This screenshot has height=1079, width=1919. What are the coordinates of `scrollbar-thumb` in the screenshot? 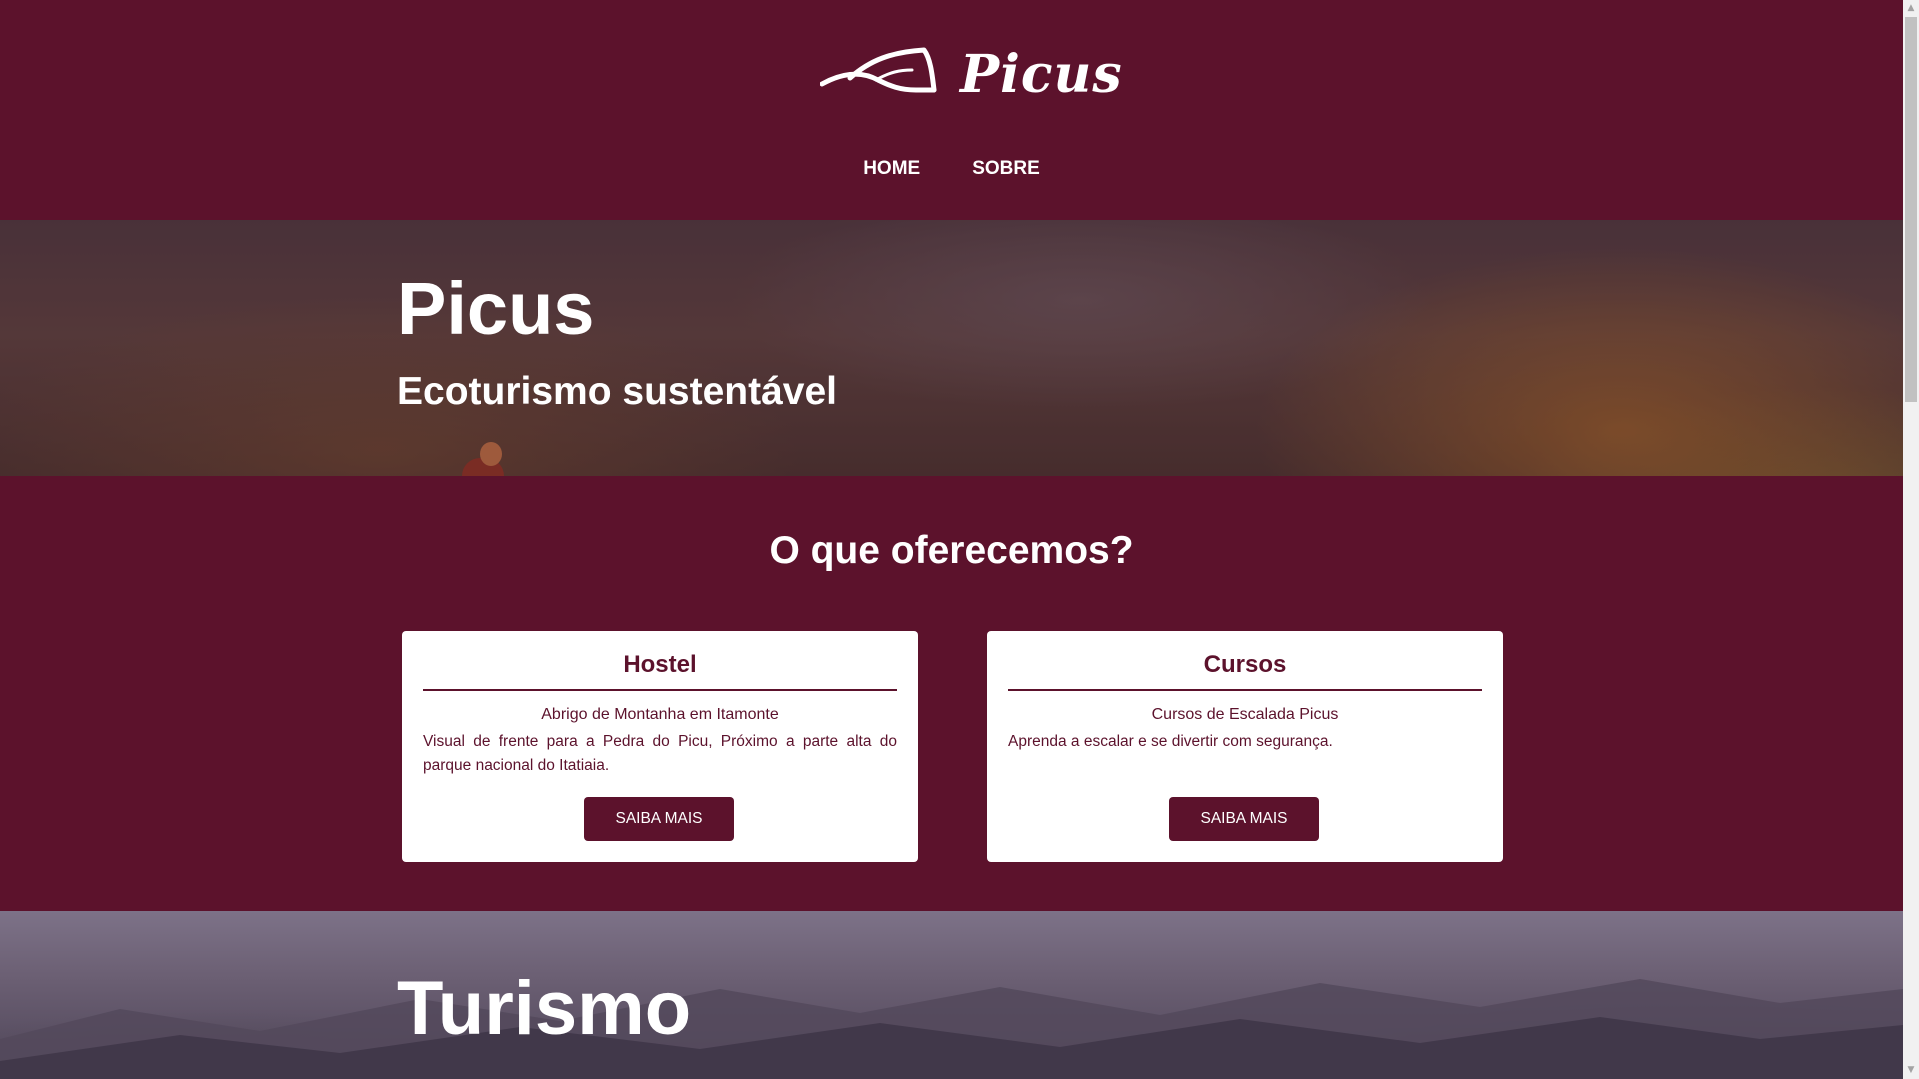 It's located at (1911, 209).